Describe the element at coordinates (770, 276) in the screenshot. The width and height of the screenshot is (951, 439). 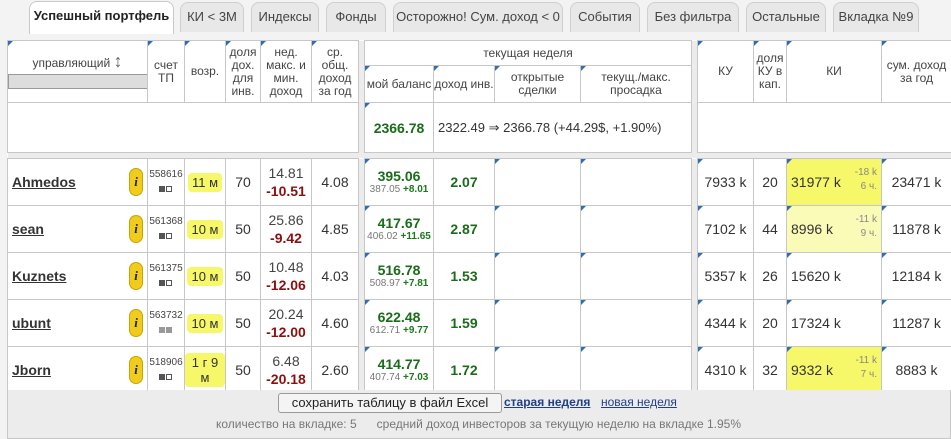
I see `ku-share-cell: 26` at that location.